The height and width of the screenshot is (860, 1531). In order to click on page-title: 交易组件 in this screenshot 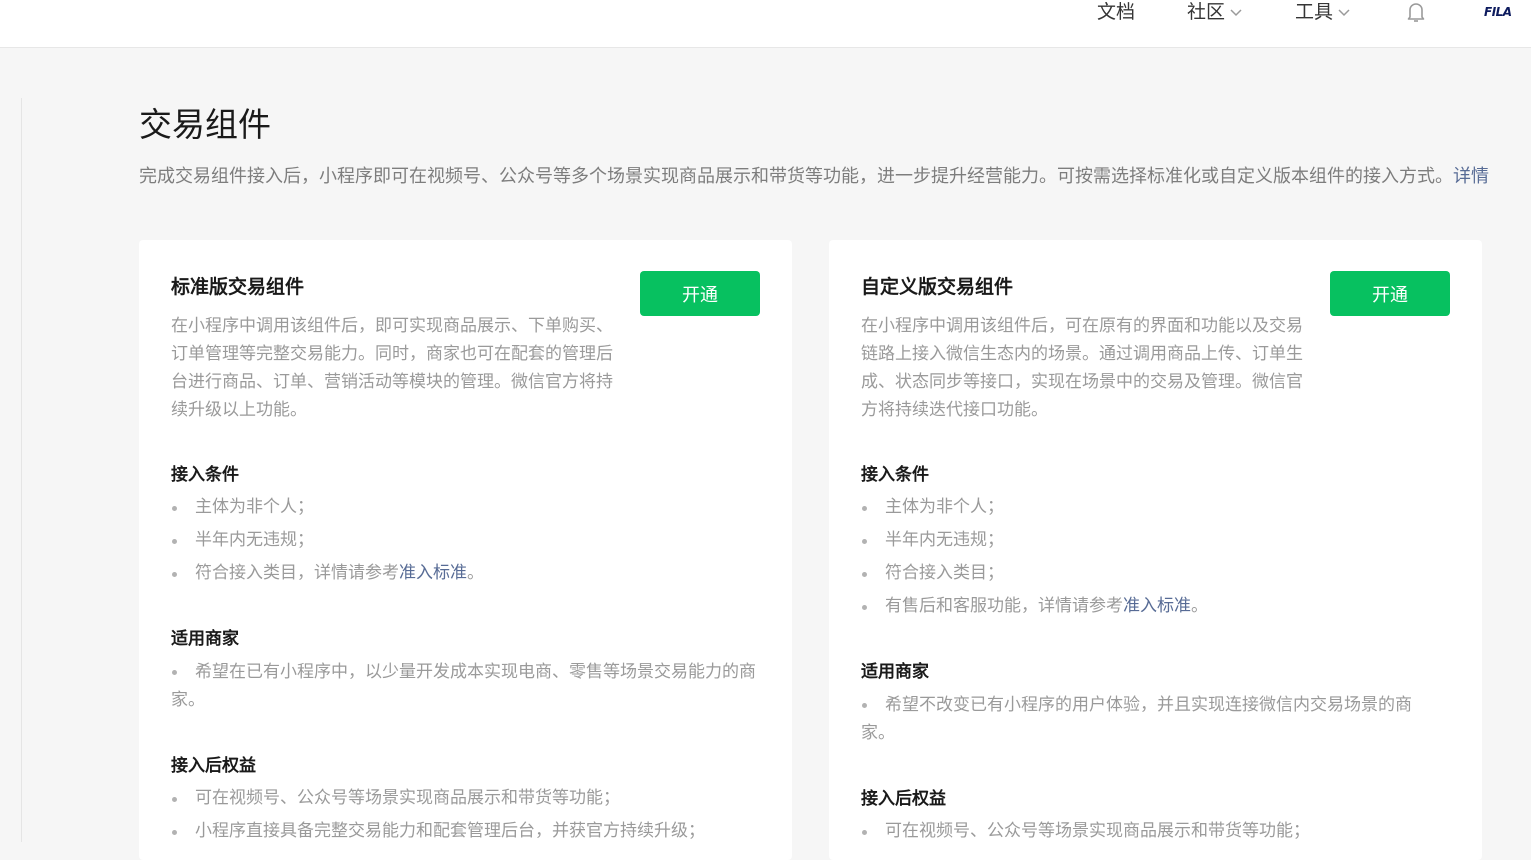, I will do `click(205, 124)`.